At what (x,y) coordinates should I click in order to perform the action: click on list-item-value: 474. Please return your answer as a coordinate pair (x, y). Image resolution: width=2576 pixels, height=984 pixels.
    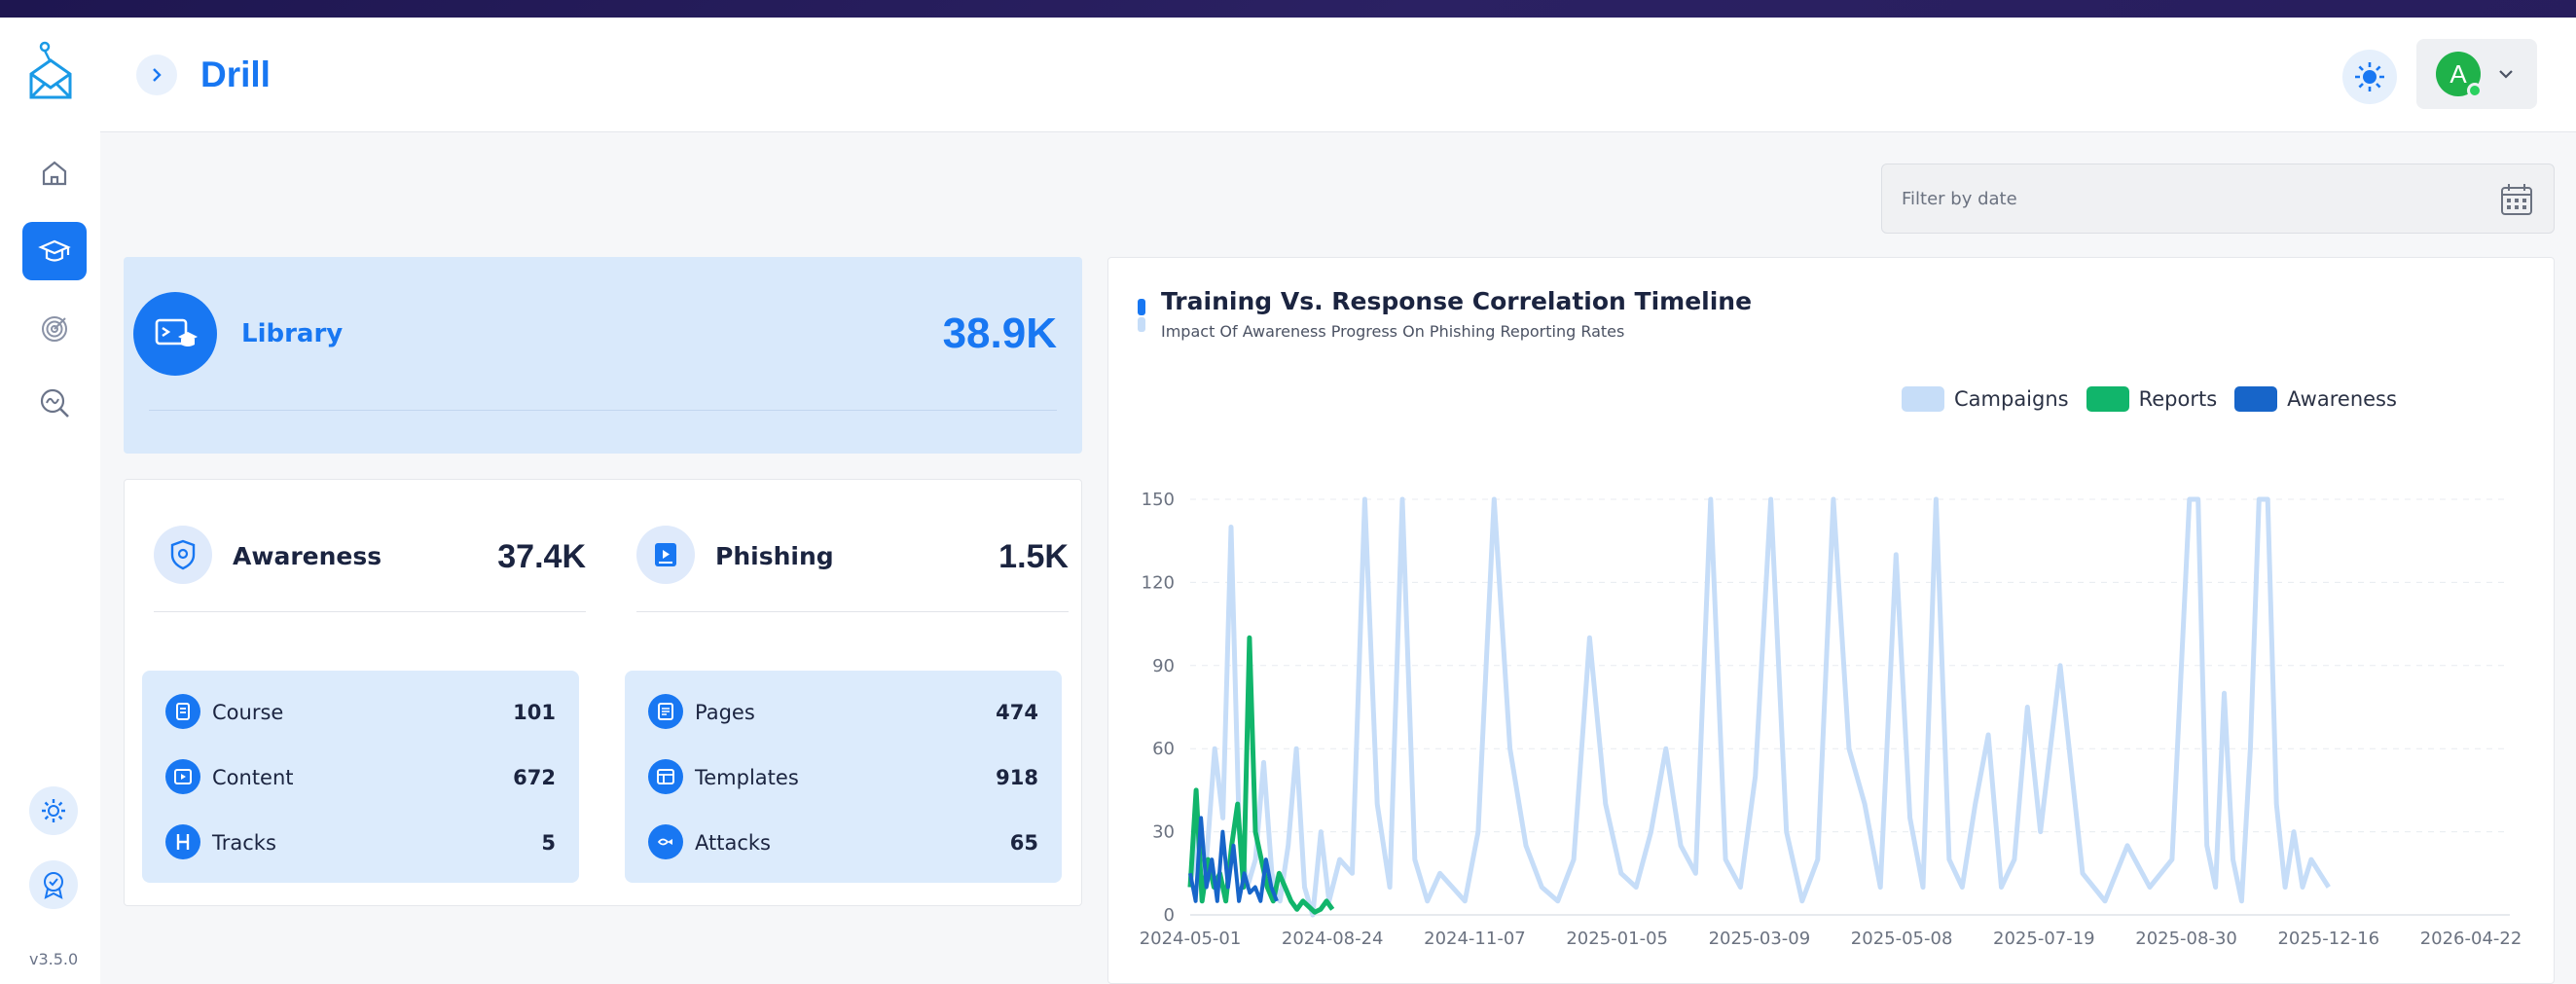
    Looking at the image, I should click on (1017, 712).